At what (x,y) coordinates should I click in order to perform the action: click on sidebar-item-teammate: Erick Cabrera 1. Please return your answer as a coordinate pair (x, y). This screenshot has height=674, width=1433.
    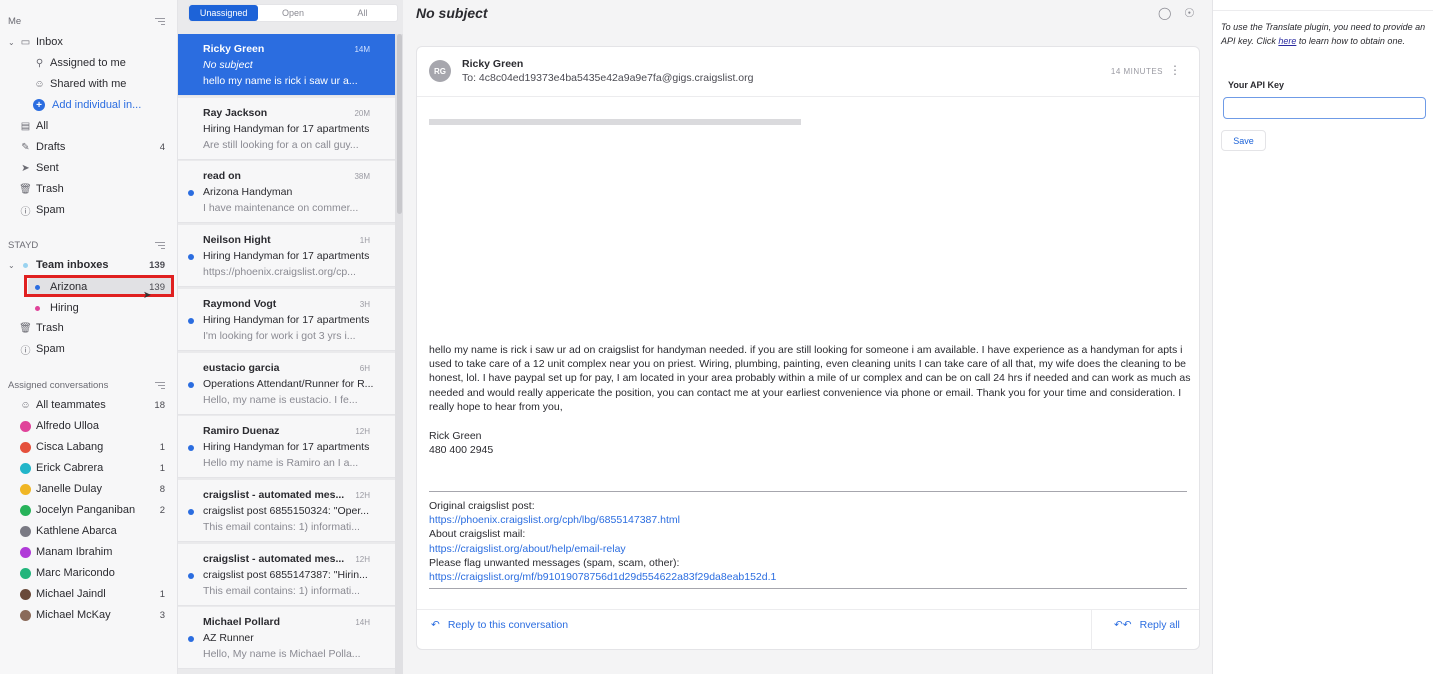
    Looking at the image, I should click on (88, 468).